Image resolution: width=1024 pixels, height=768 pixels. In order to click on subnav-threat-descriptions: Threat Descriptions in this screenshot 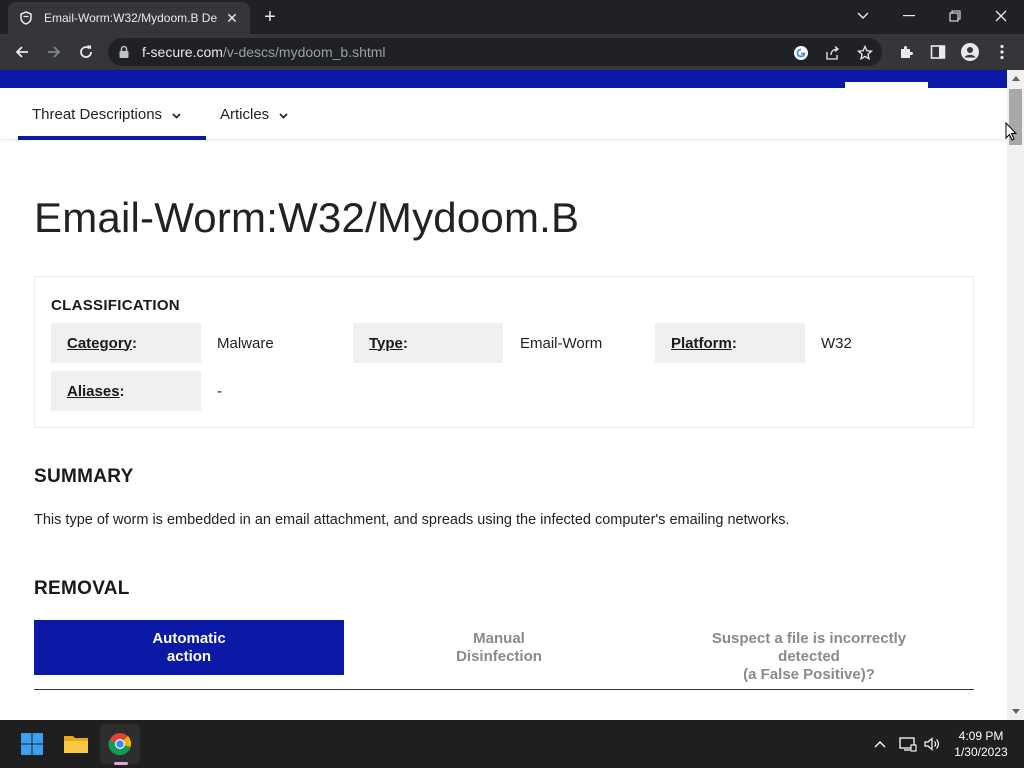, I will do `click(106, 114)`.